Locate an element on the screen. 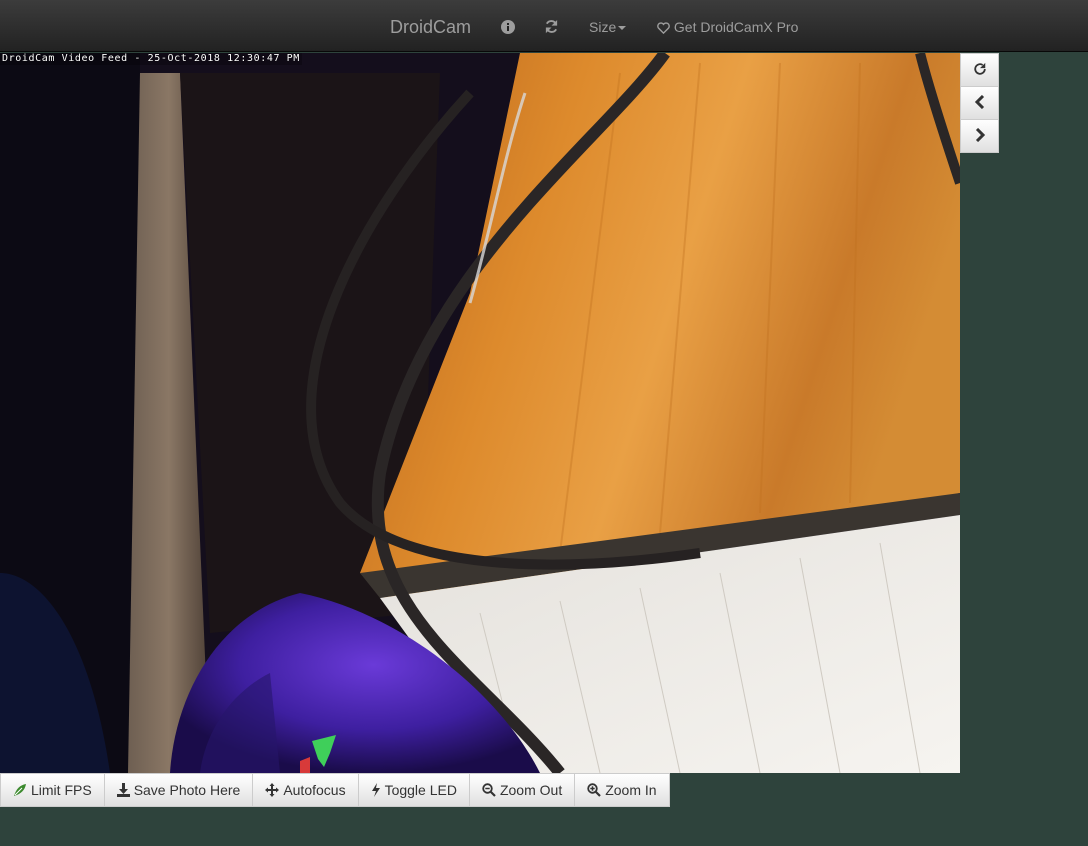  info-sign-icon is located at coordinates (508, 27).